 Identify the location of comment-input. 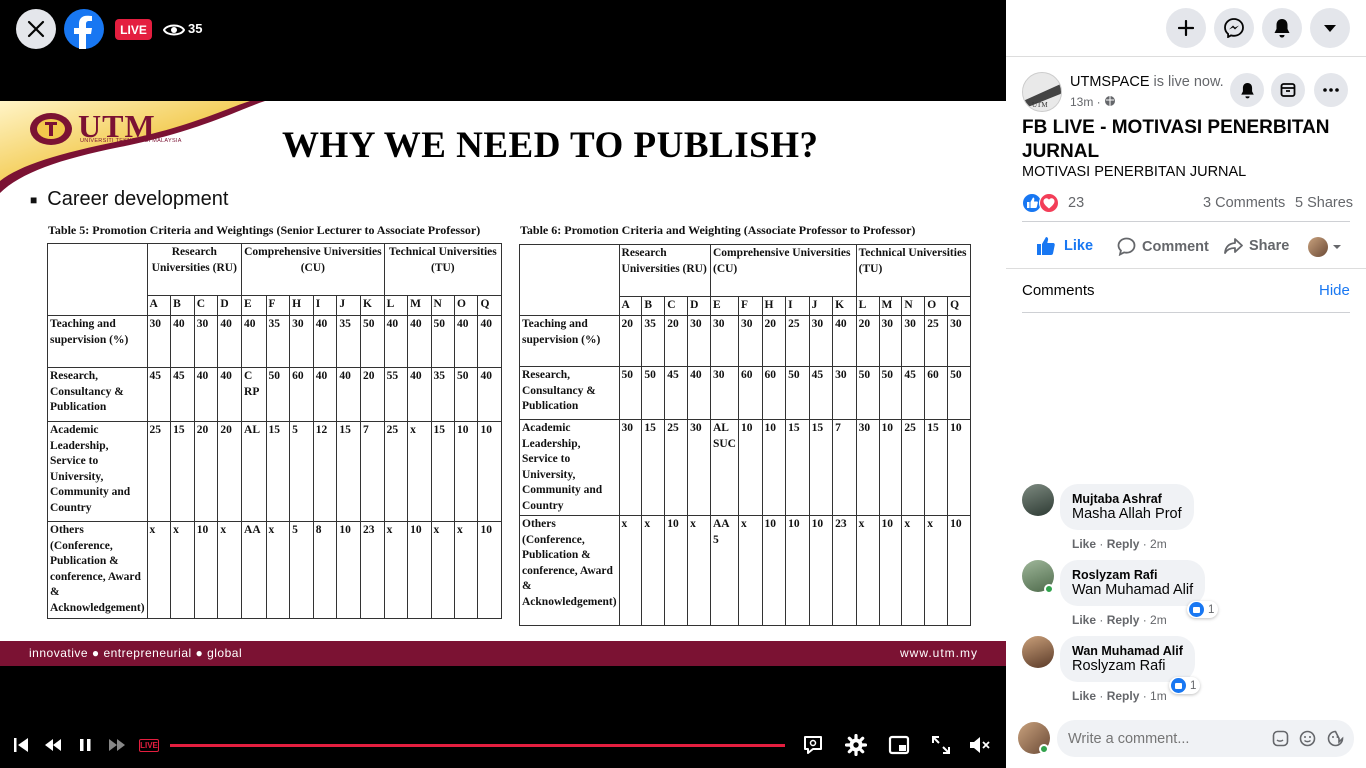
(1159, 738).